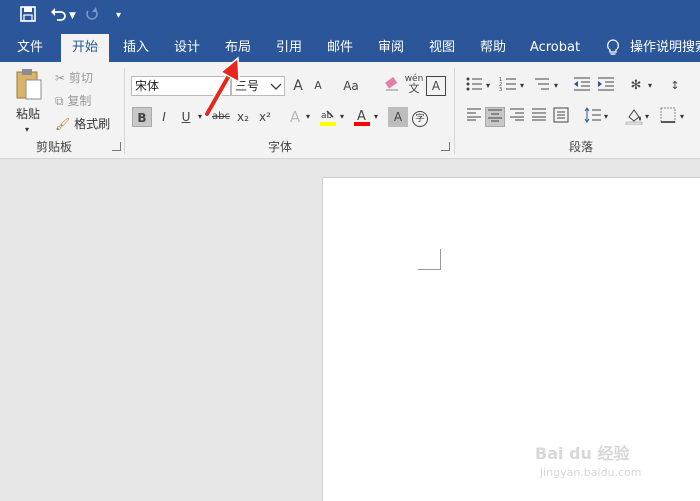  I want to click on numbering-icon: 123, so click(508, 86).